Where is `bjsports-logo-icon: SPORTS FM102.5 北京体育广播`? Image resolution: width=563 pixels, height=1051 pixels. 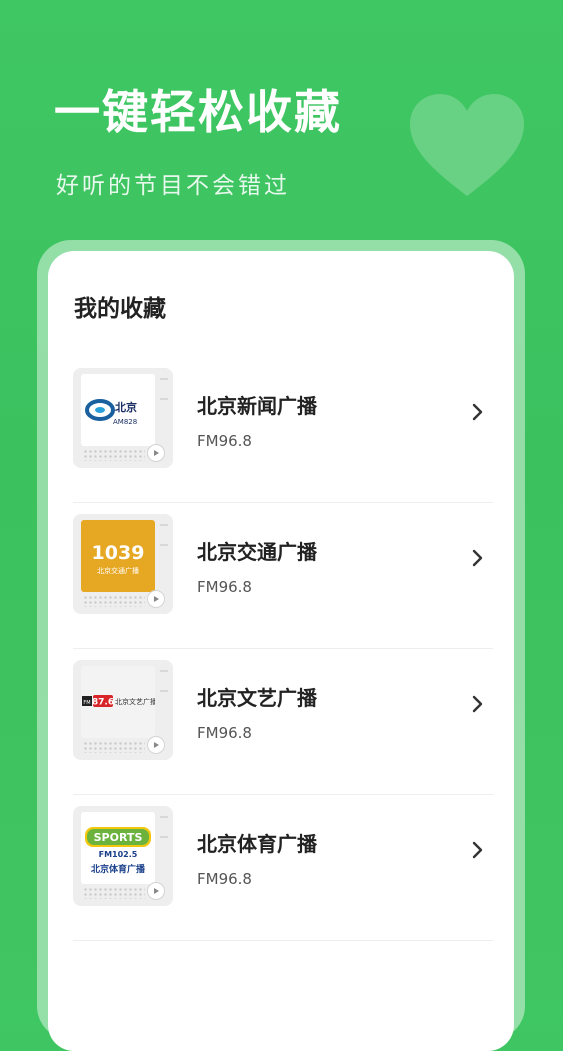 bjsports-logo-icon: SPORTS FM102.5 北京体育广播 is located at coordinates (118, 851).